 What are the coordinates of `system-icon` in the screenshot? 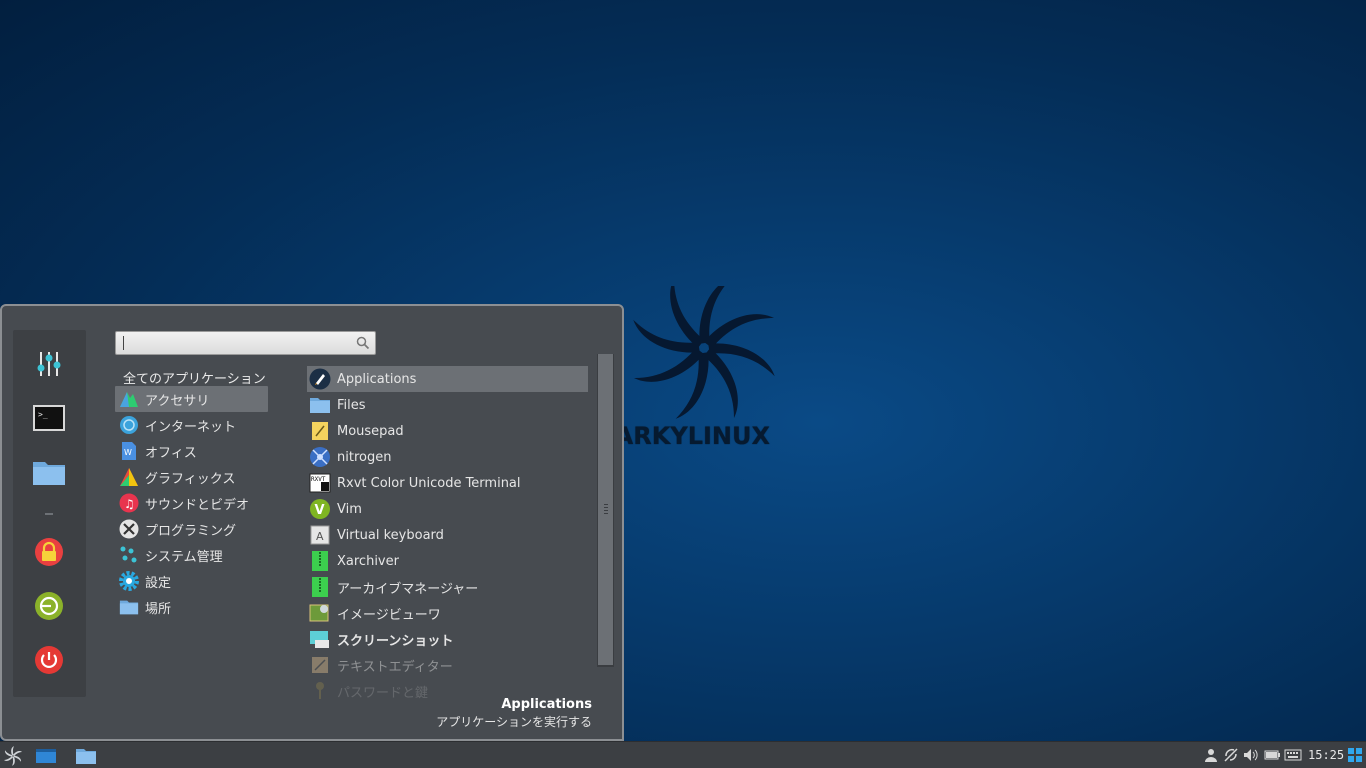 It's located at (129, 555).